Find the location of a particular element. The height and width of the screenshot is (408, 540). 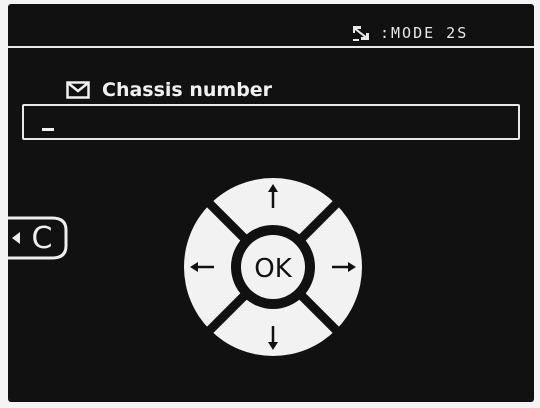

status-bar: :MODE 2S is located at coordinates (271, 23).